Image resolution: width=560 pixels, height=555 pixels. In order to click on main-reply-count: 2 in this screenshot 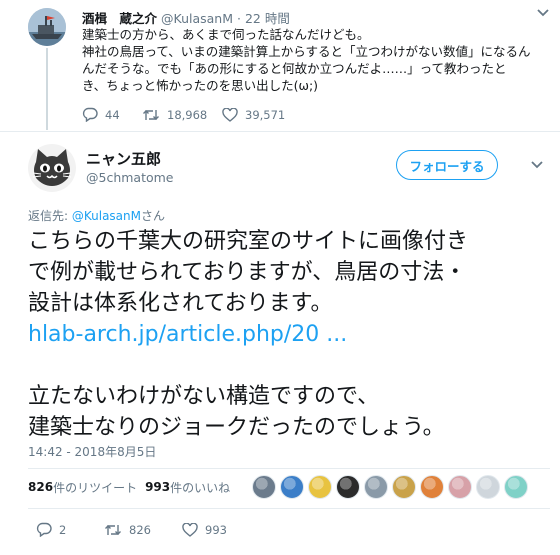, I will do `click(63, 529)`.